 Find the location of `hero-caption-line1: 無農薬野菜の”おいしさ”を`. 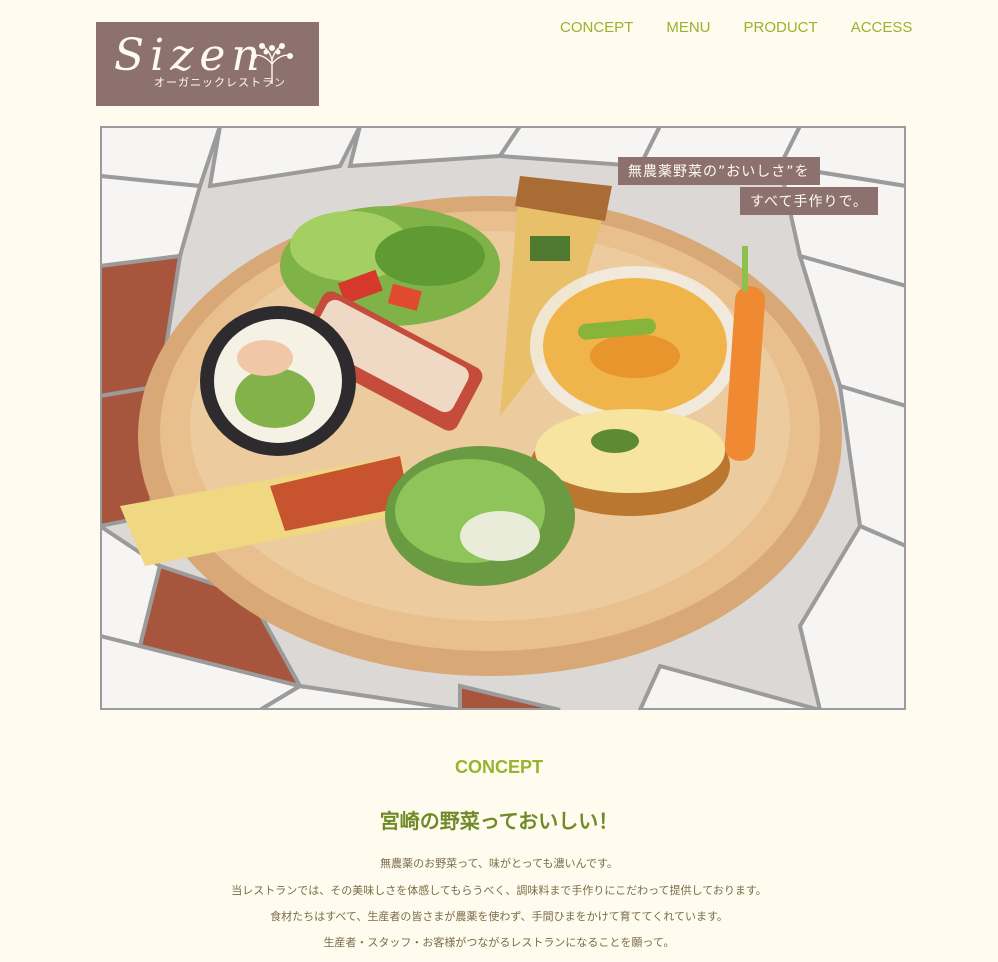

hero-caption-line1: 無農薬野菜の”おいしさ”を is located at coordinates (719, 171).